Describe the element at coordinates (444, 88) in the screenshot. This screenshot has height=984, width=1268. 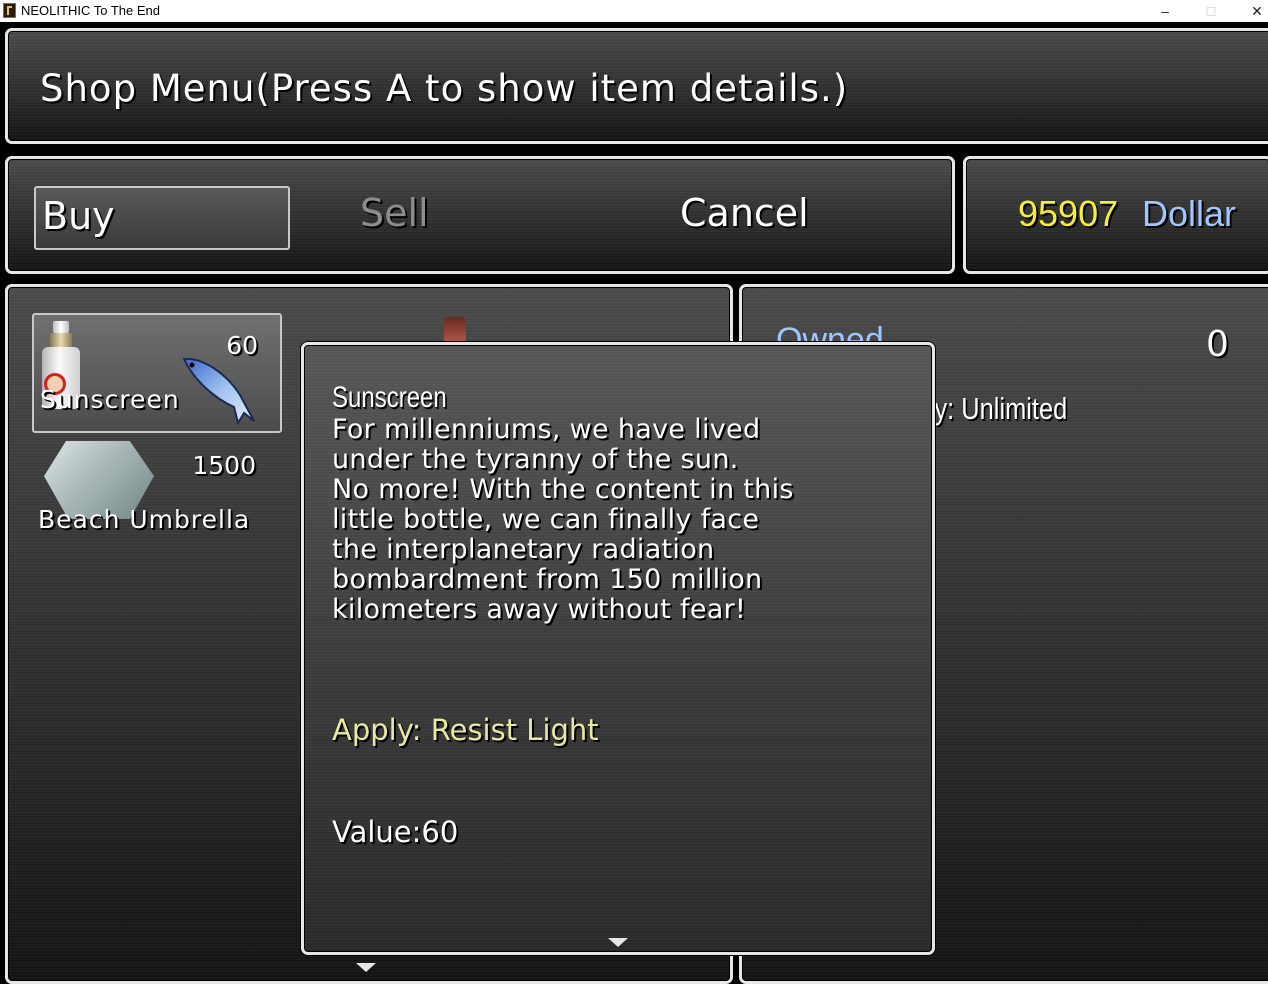
I see `help-text: Shop Menu(Press A to show item details.)` at that location.